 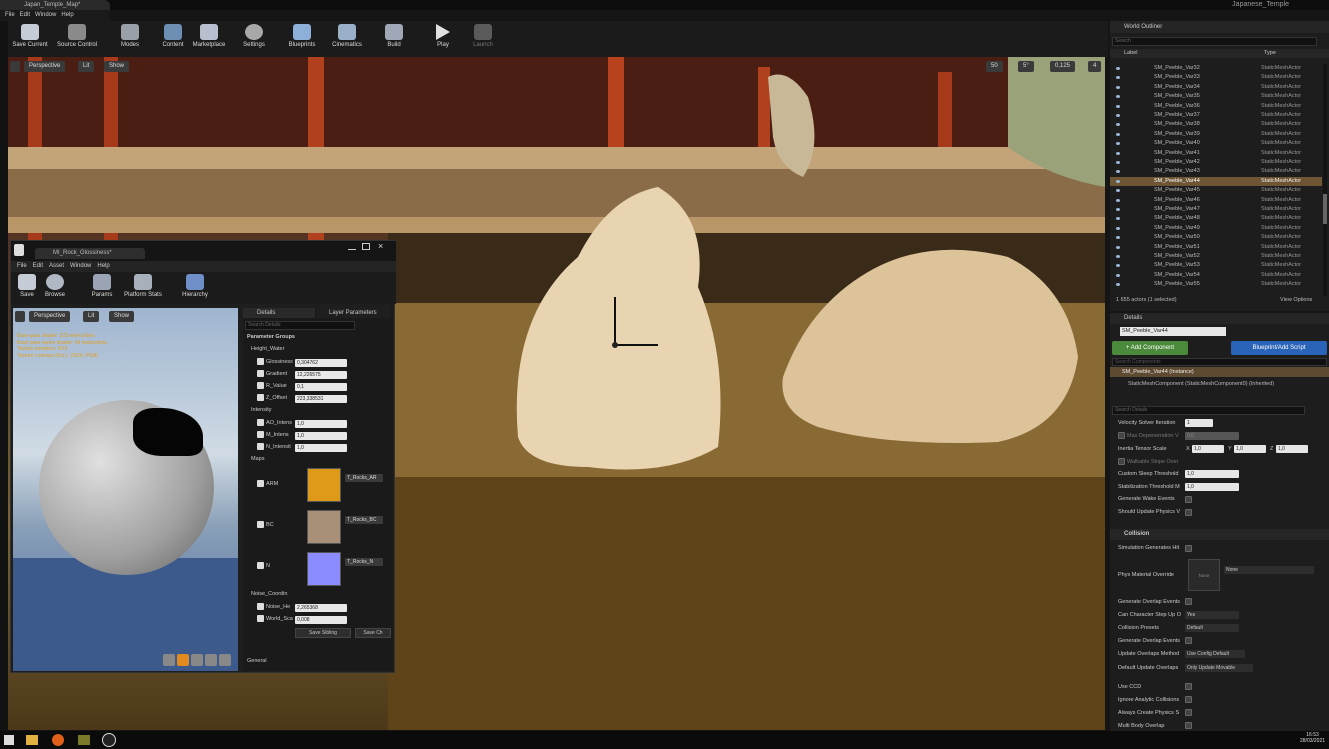 I want to click on default-update-dropdown: Only Update Movable, so click(x=1219, y=668).